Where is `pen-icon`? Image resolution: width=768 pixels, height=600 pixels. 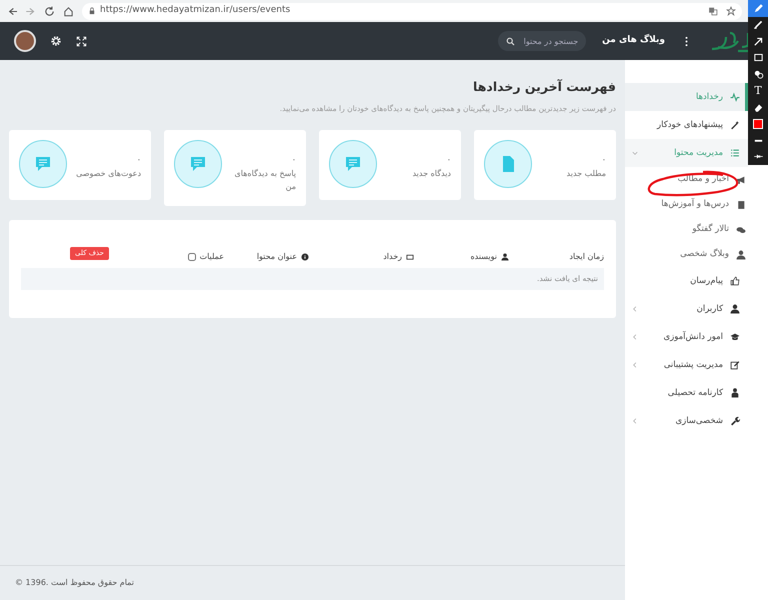 pen-icon is located at coordinates (758, 8).